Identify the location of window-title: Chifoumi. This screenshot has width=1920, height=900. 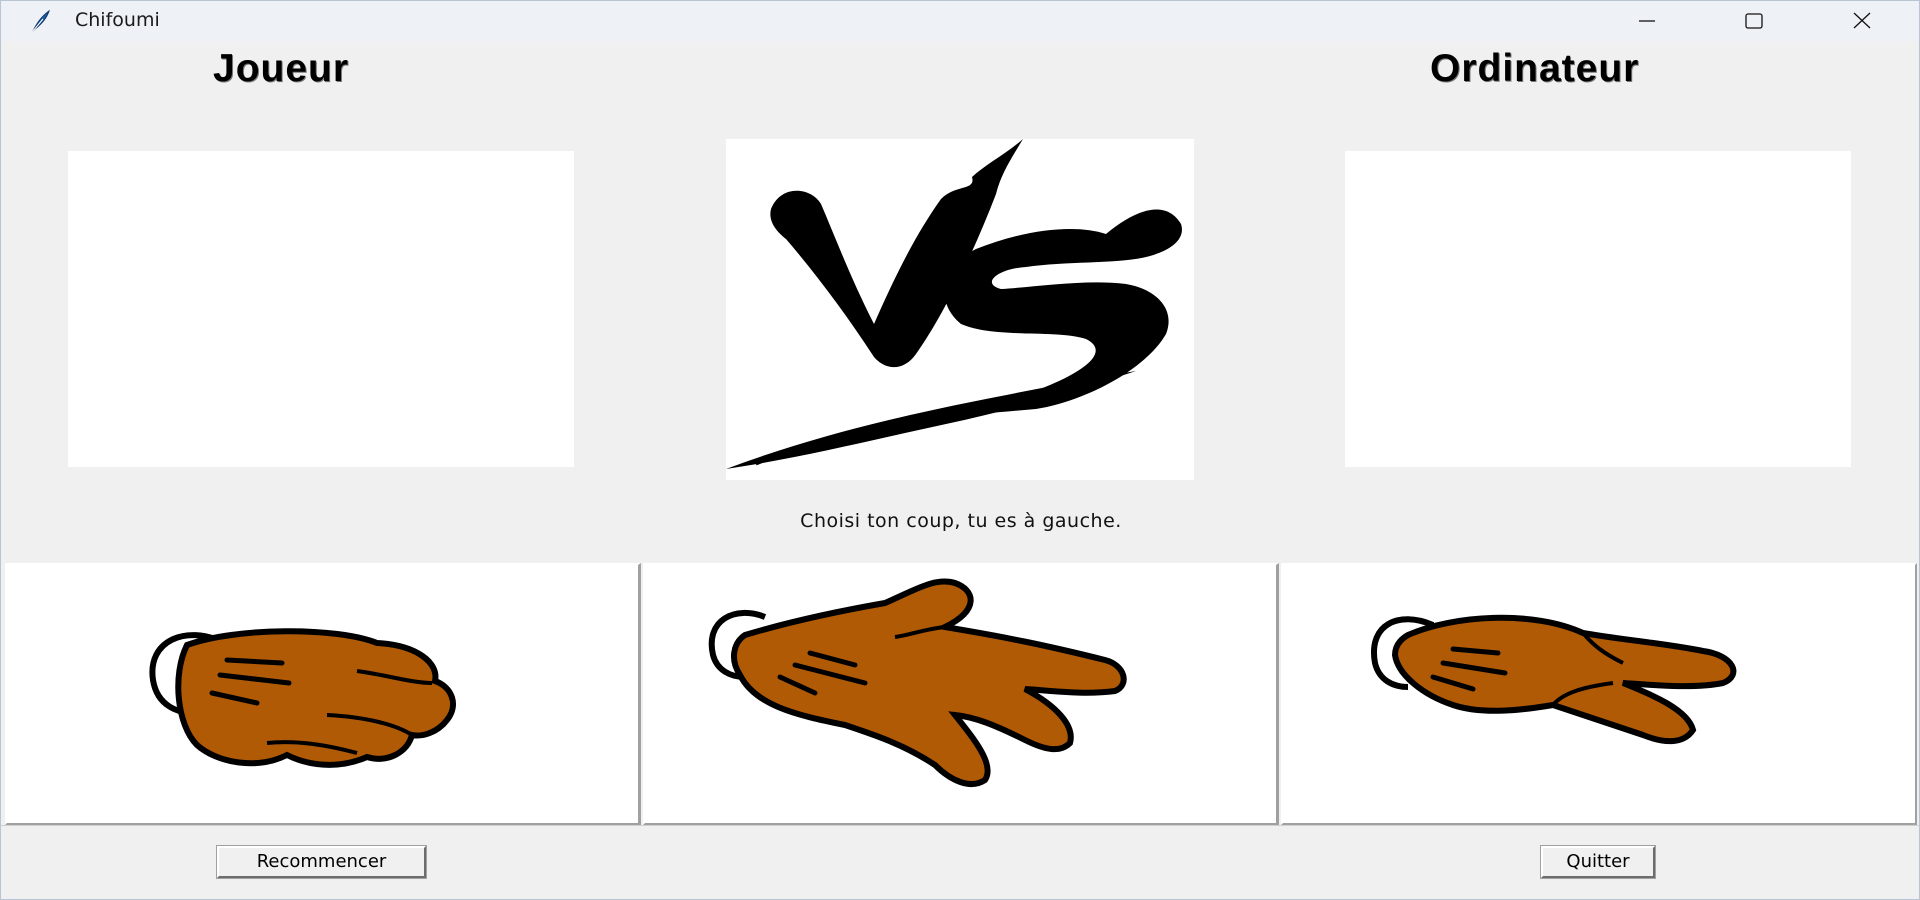
(117, 20).